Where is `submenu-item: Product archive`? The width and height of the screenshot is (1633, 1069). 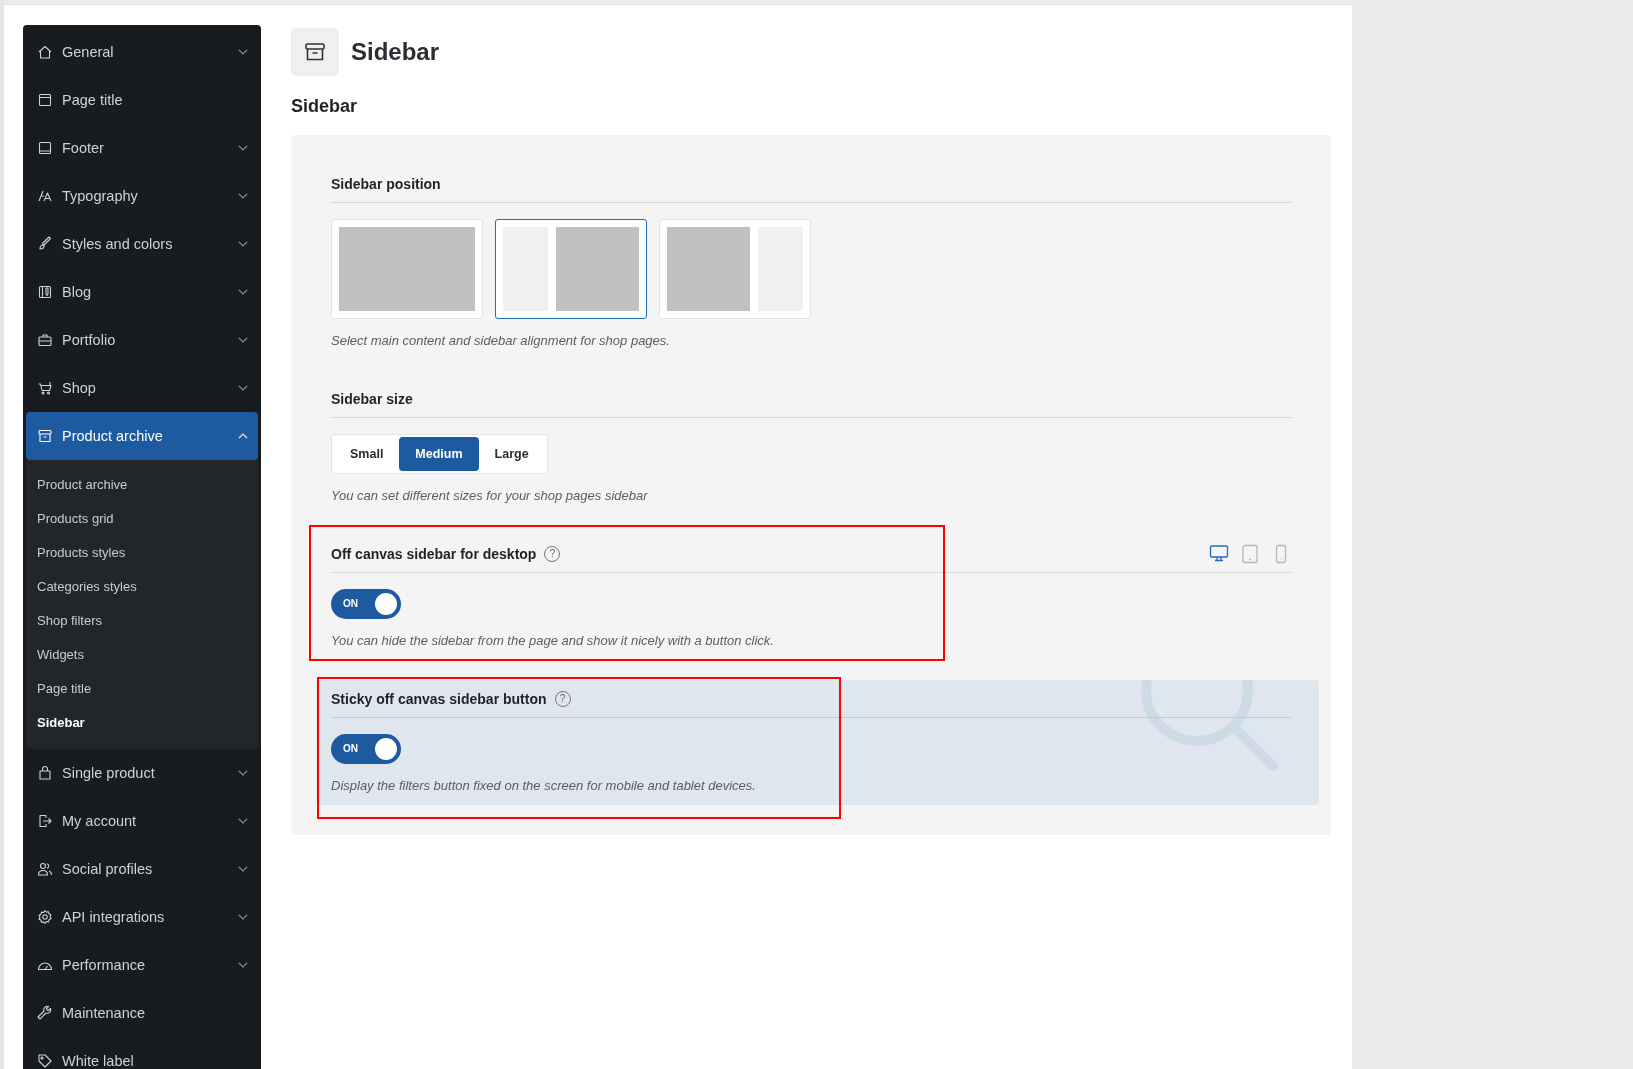 submenu-item: Product archive is located at coordinates (77, 485).